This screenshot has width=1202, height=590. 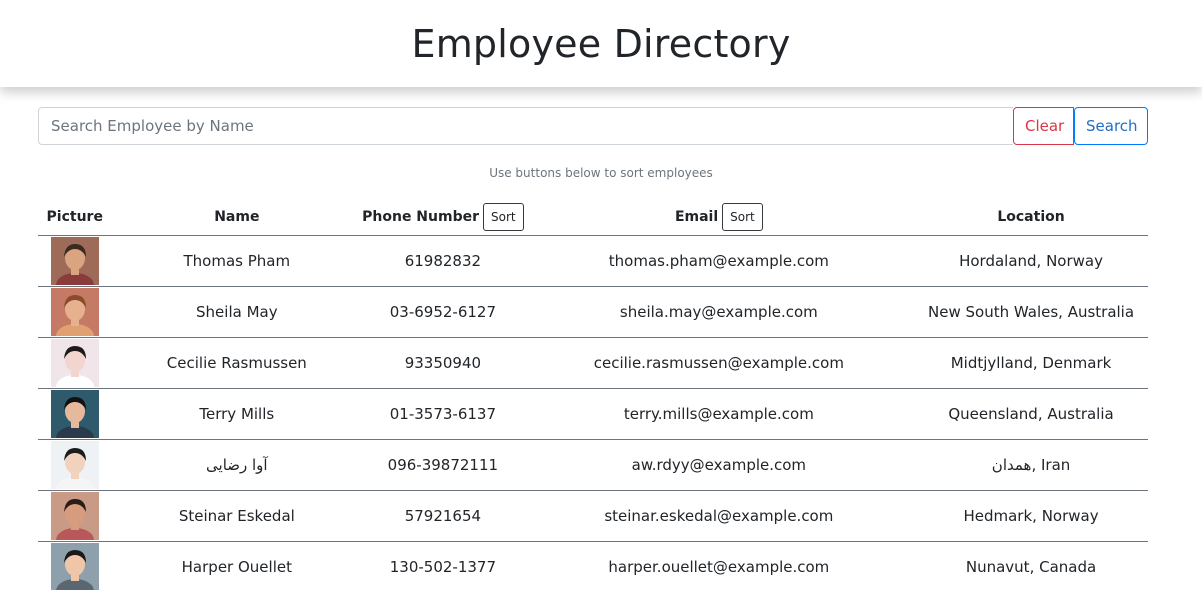 I want to click on column-header-phone: Phone Number Sort, so click(x=443, y=217).